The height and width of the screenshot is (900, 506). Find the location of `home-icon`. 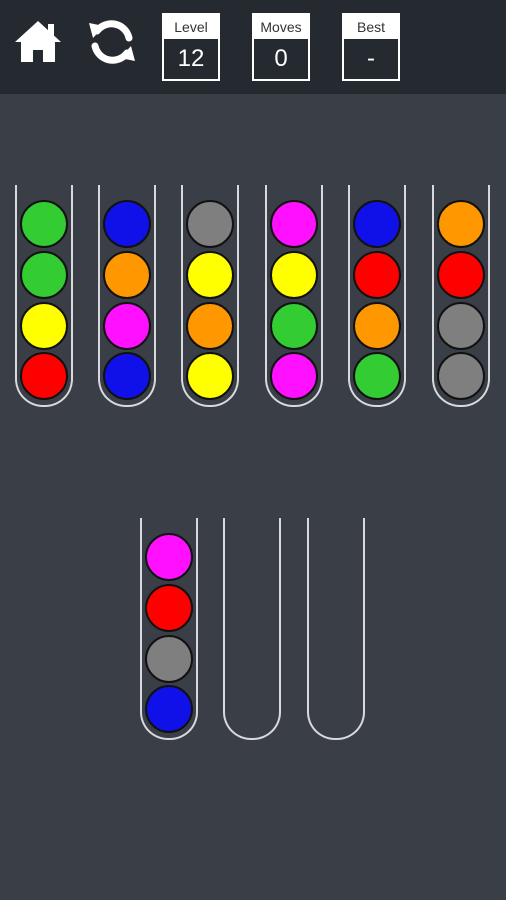

home-icon is located at coordinates (38, 42).